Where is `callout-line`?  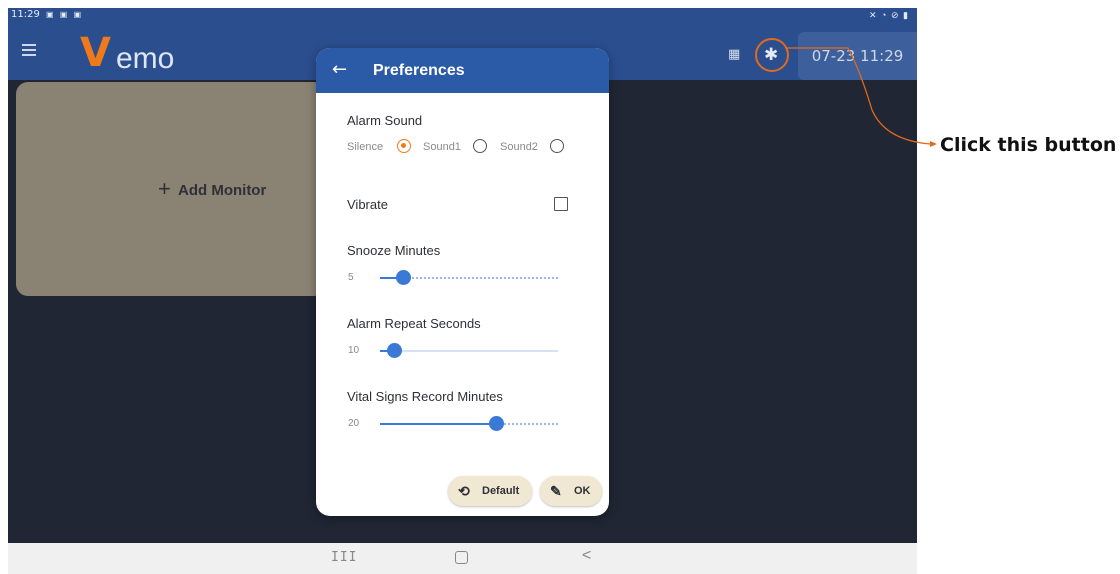
callout-line is located at coordinates (858, 96).